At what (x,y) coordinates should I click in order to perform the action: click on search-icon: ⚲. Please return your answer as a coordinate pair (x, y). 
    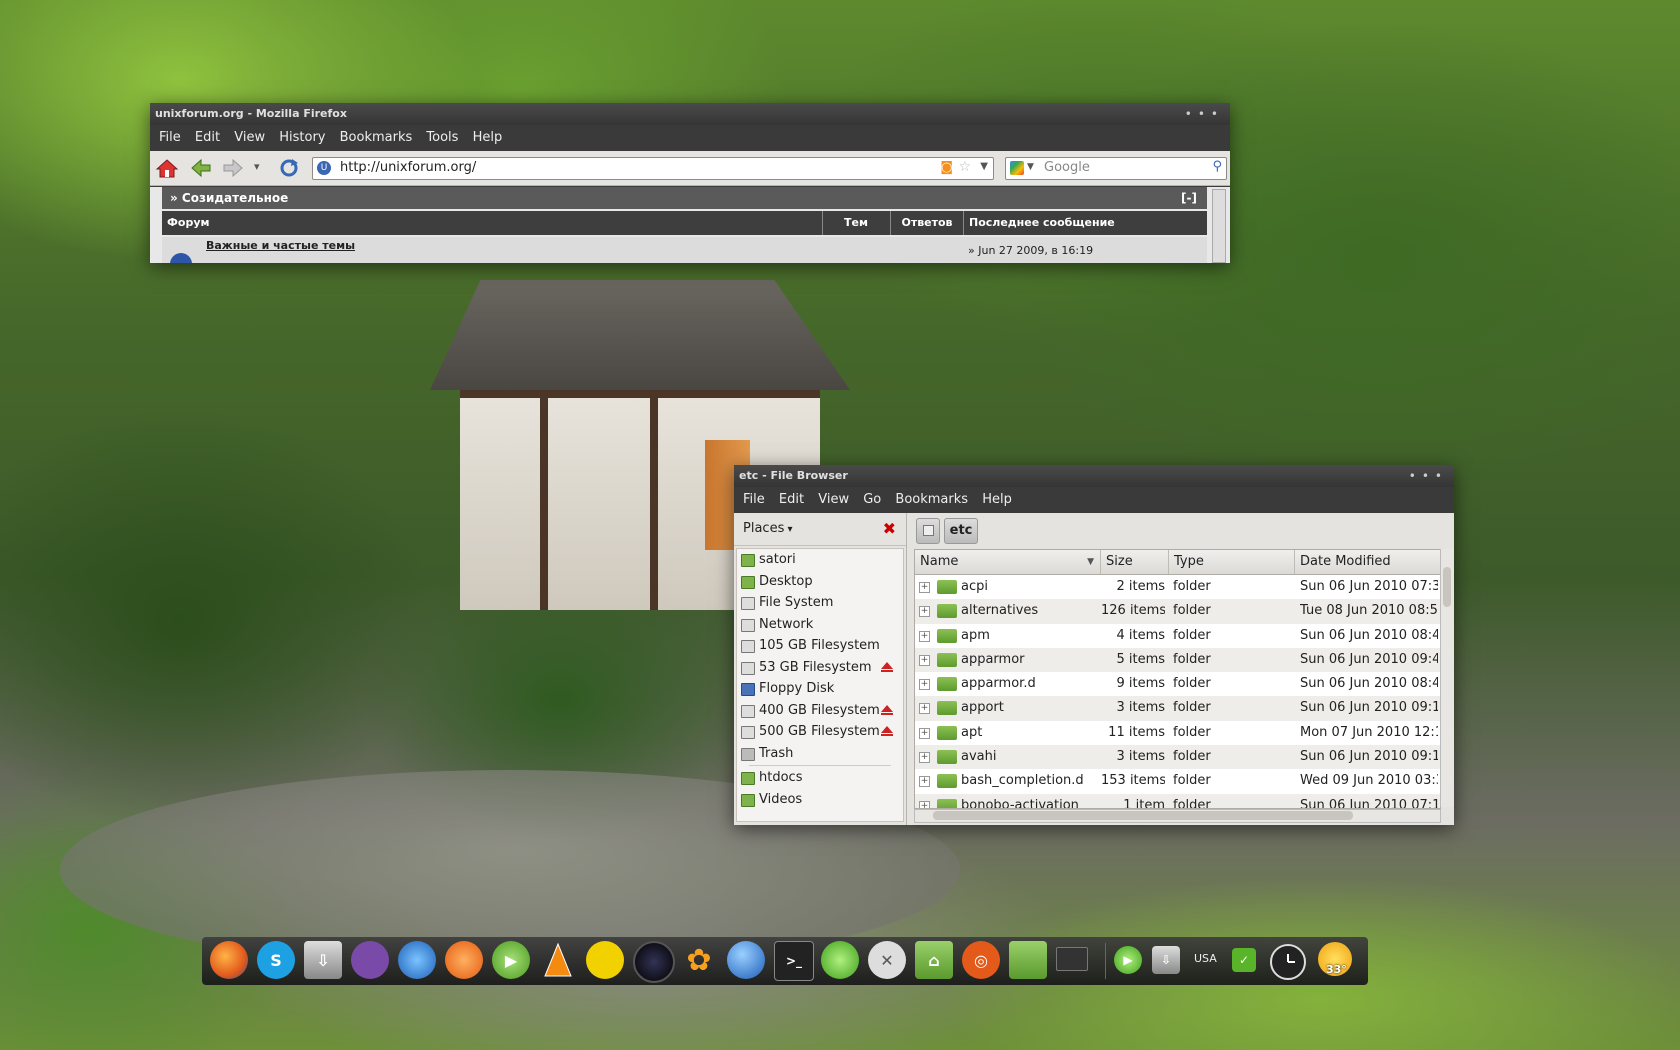
    Looking at the image, I should click on (1217, 166).